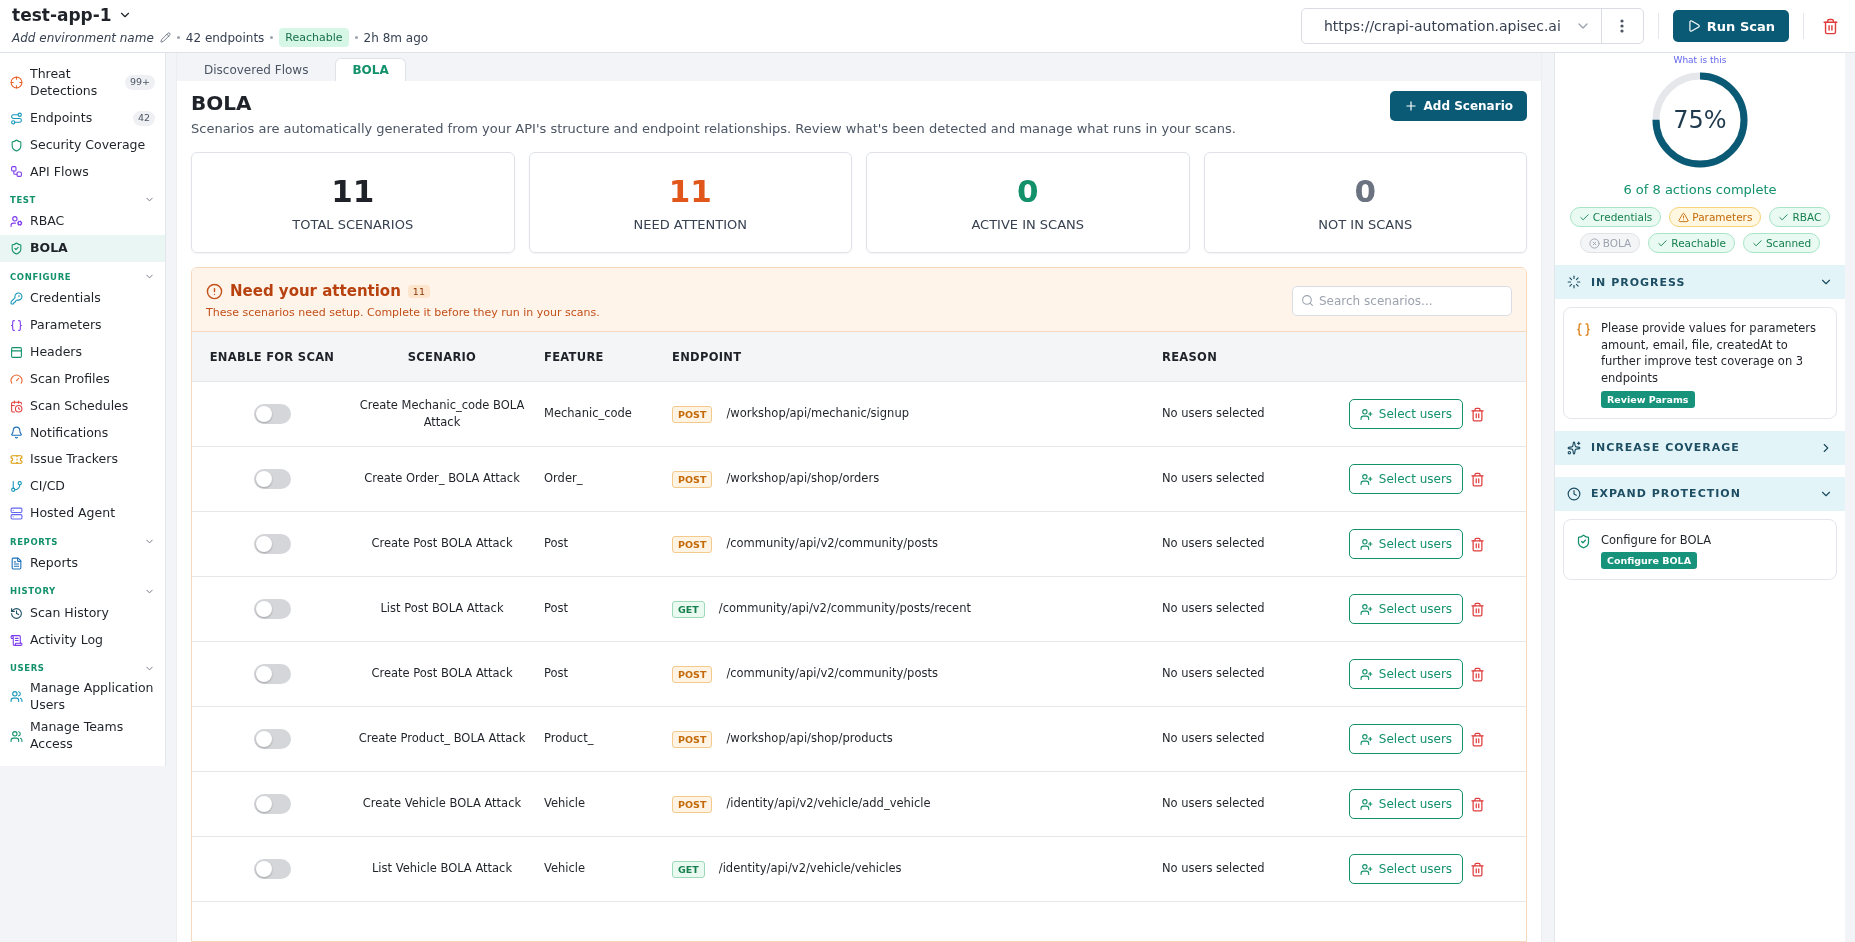 This screenshot has width=1855, height=942. What do you see at coordinates (82, 538) in the screenshot?
I see `sidebar-section-header: REPORTS` at bounding box center [82, 538].